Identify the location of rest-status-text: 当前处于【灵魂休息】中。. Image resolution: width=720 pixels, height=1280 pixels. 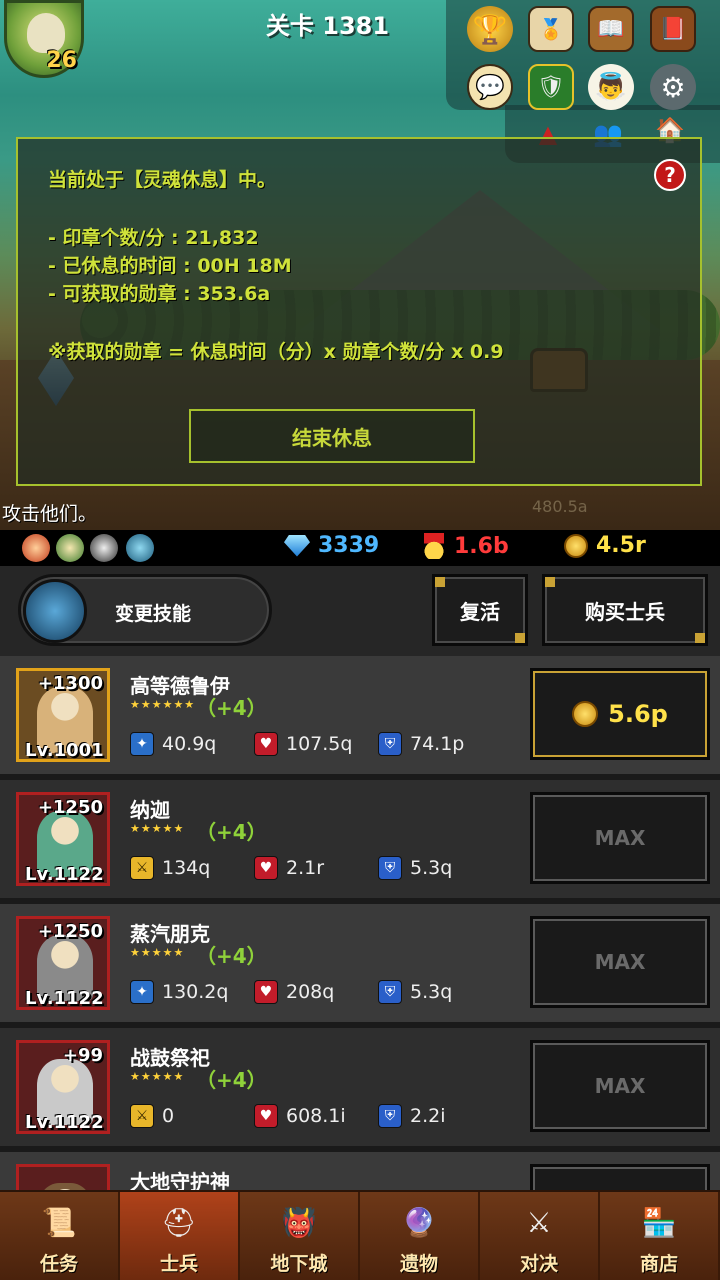
(162, 180).